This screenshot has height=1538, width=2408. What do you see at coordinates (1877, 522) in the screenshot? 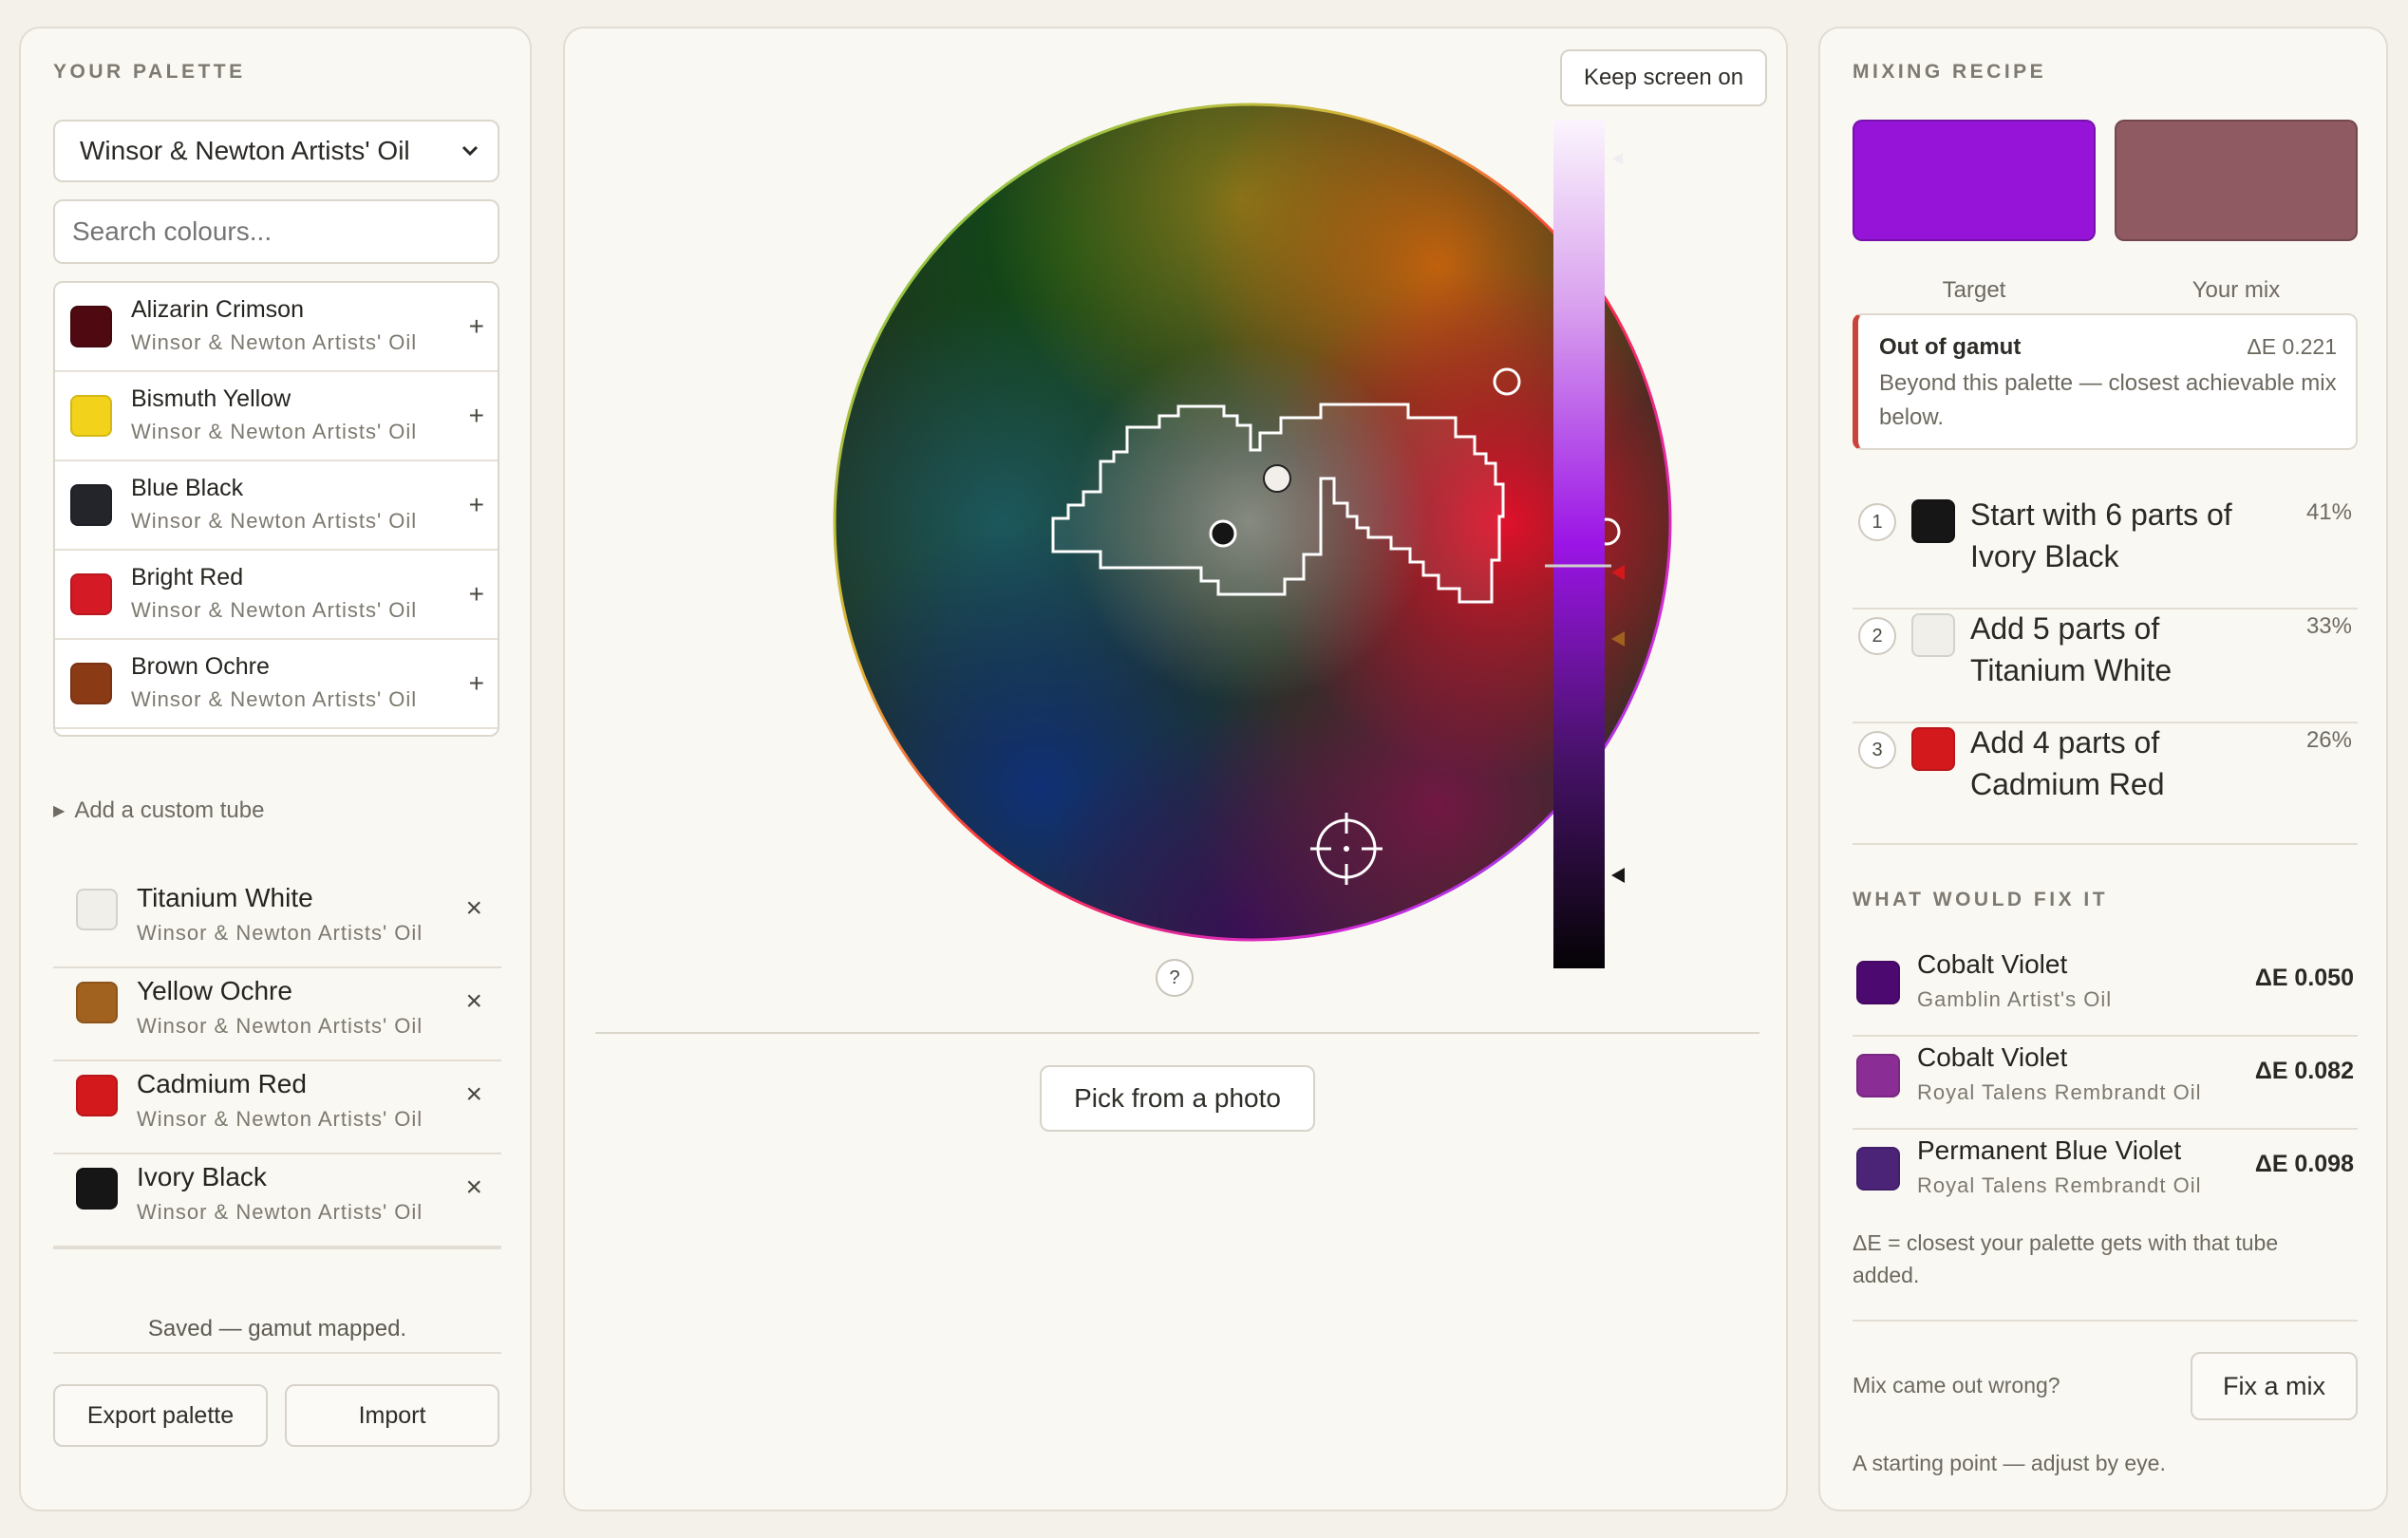
I see `step-number: 1` at bounding box center [1877, 522].